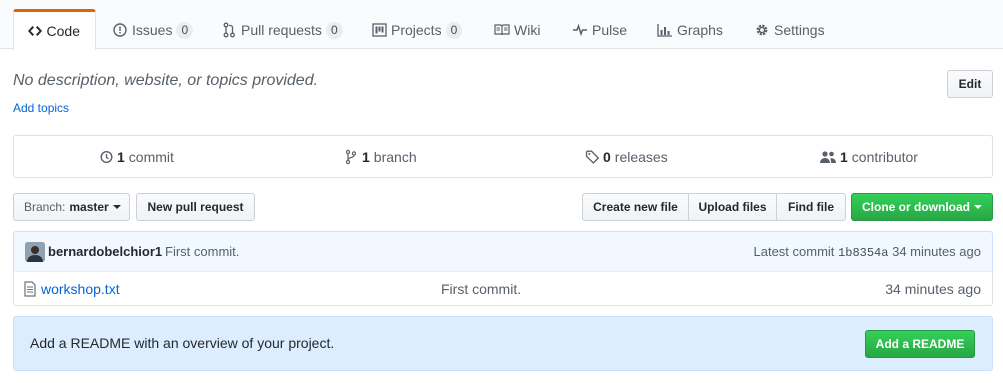  I want to click on tab-pulse: Pulse, so click(599, 30).